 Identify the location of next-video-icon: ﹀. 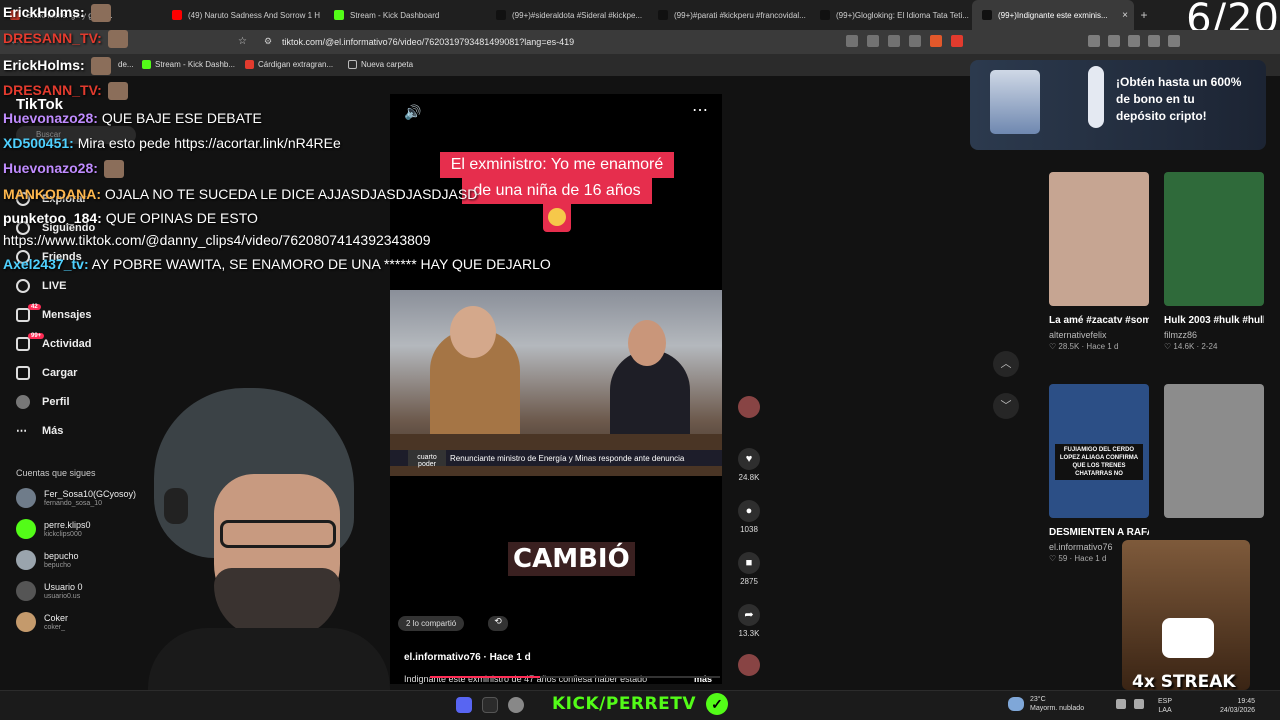
(1006, 406).